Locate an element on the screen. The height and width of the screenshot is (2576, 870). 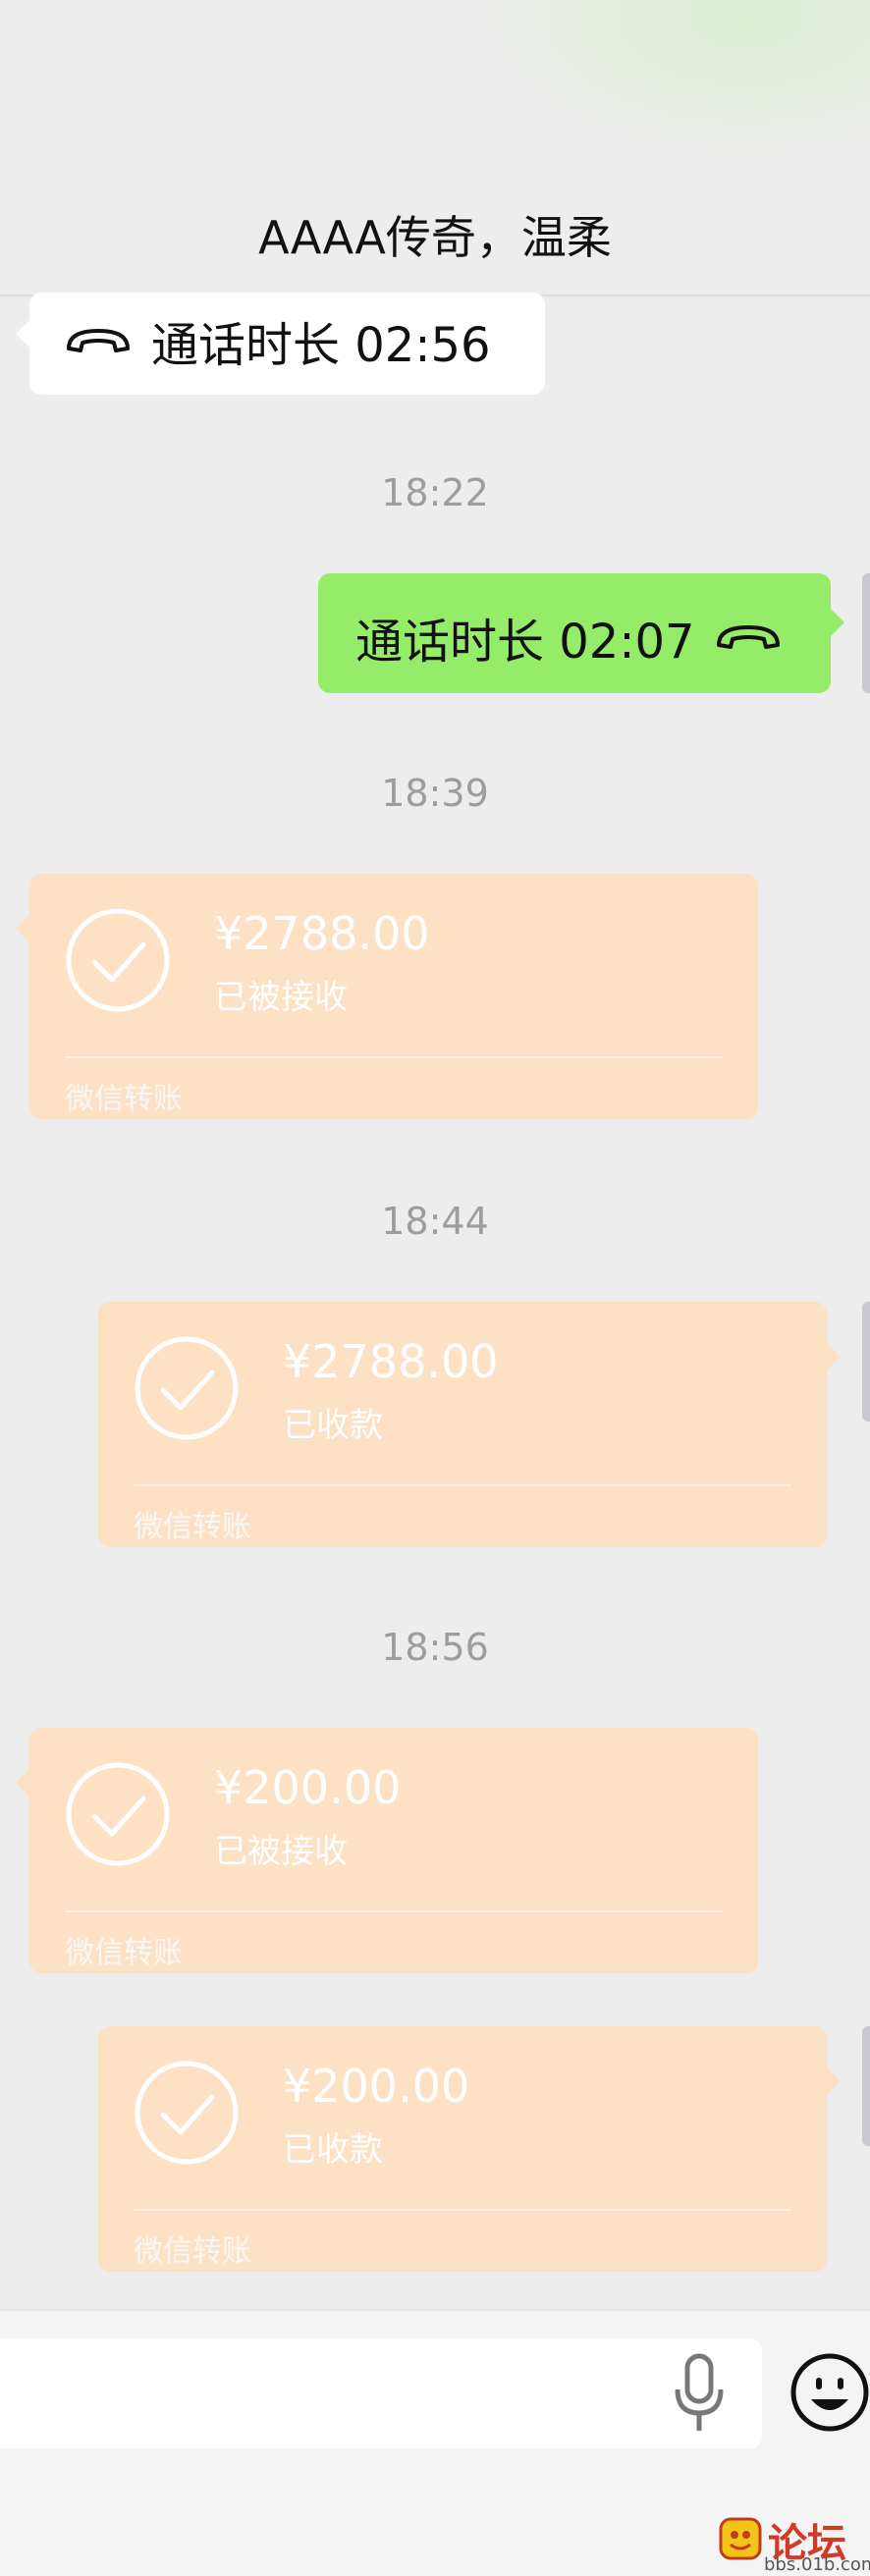
call-row: 通话时长 02:07 is located at coordinates (570, 637).